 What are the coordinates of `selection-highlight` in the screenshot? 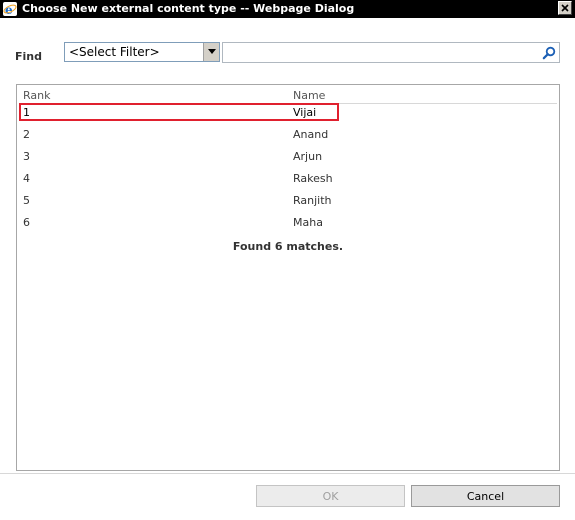 It's located at (179, 112).